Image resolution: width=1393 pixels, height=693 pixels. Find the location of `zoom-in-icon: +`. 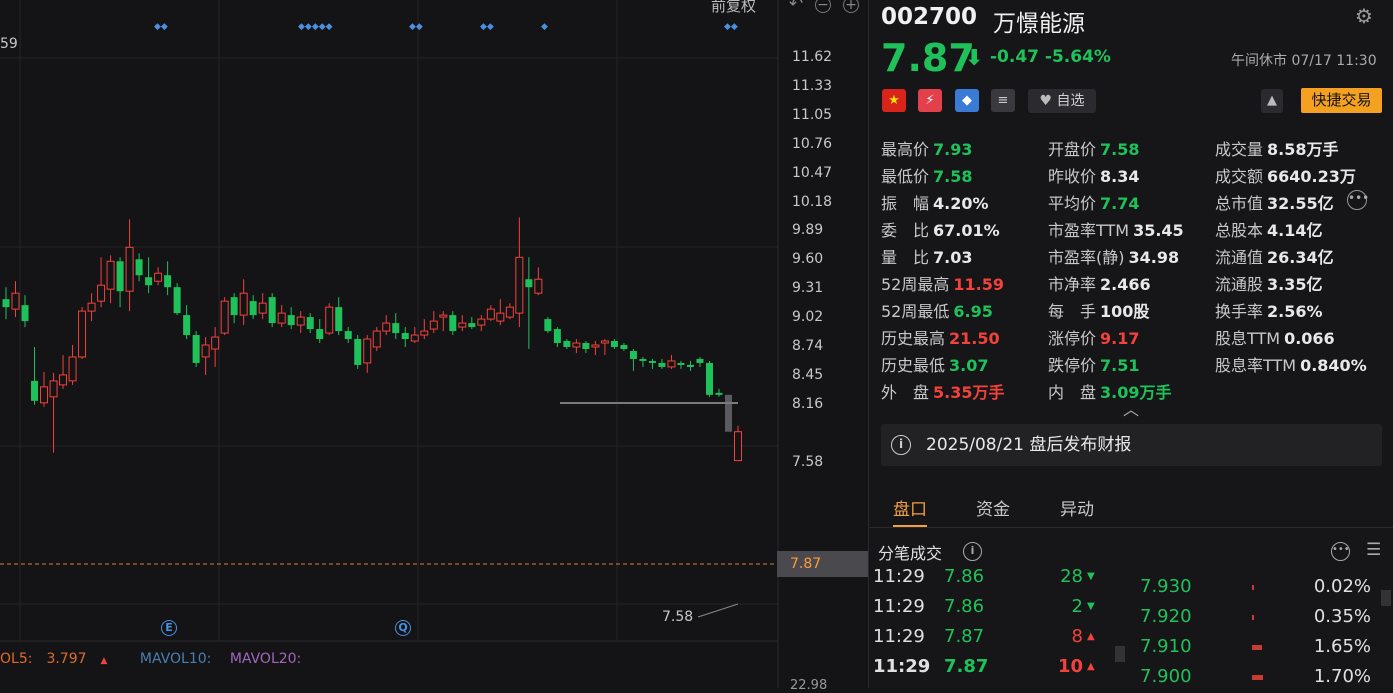

zoom-in-icon: + is located at coordinates (851, 6).